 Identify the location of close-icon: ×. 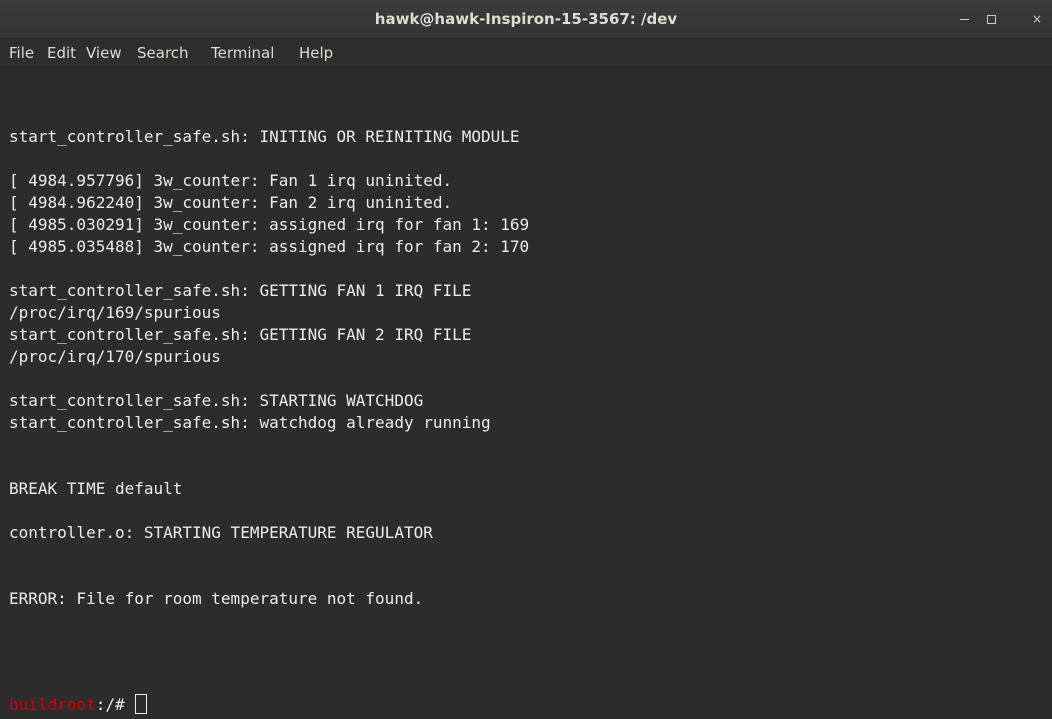
(1037, 19).